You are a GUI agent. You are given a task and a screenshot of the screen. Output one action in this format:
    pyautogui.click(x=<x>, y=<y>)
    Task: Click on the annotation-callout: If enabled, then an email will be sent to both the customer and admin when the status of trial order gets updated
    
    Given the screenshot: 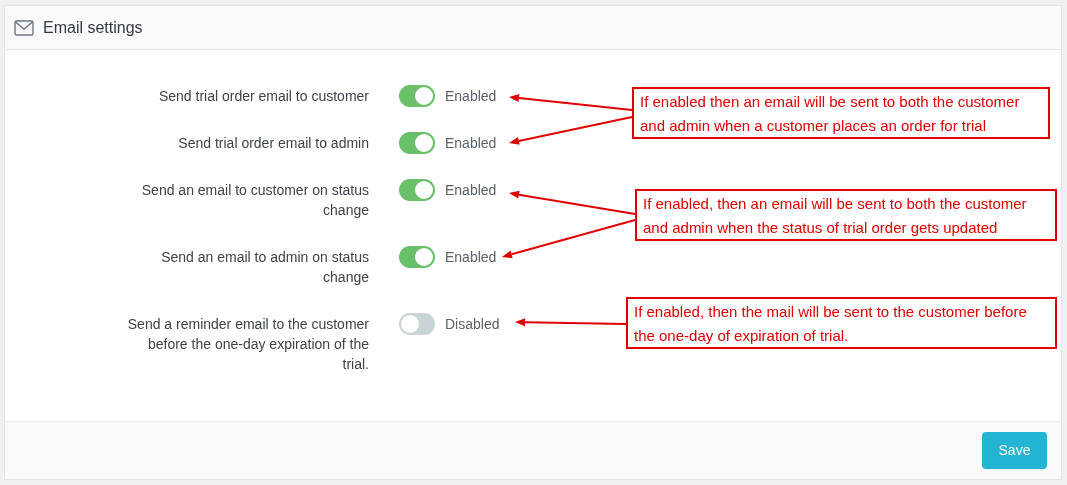 What is the action you would take?
    pyautogui.click(x=846, y=215)
    